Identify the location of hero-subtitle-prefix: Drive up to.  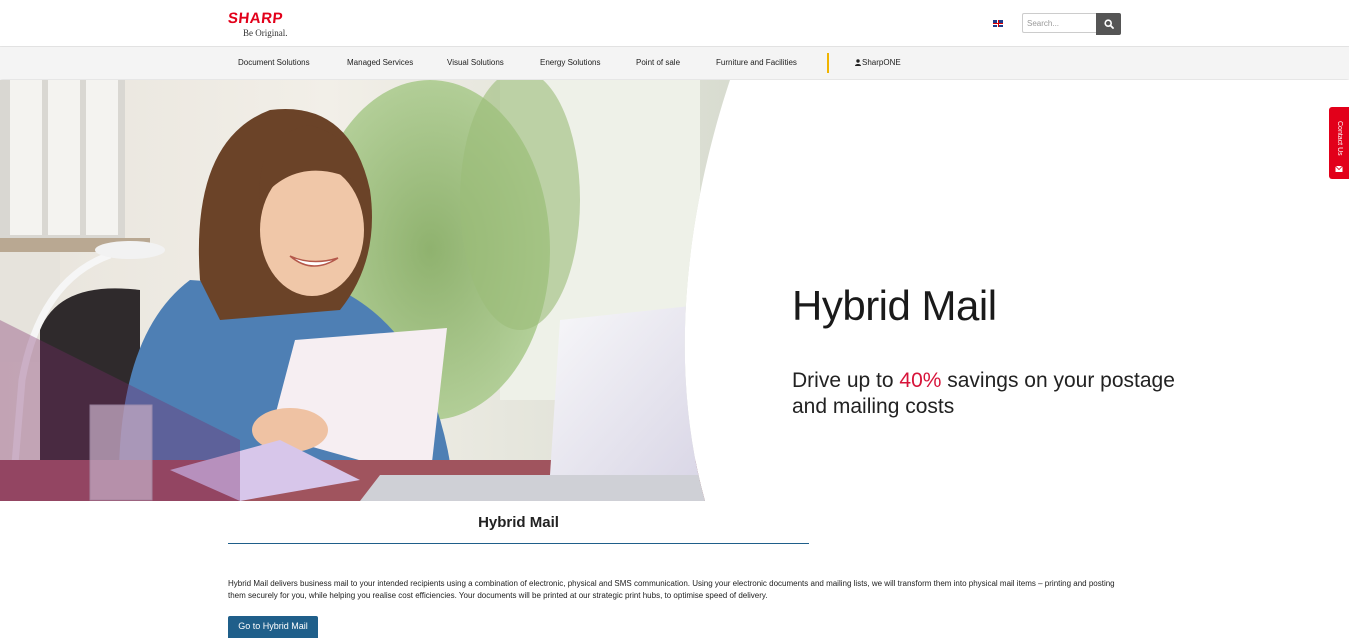
(846, 380).